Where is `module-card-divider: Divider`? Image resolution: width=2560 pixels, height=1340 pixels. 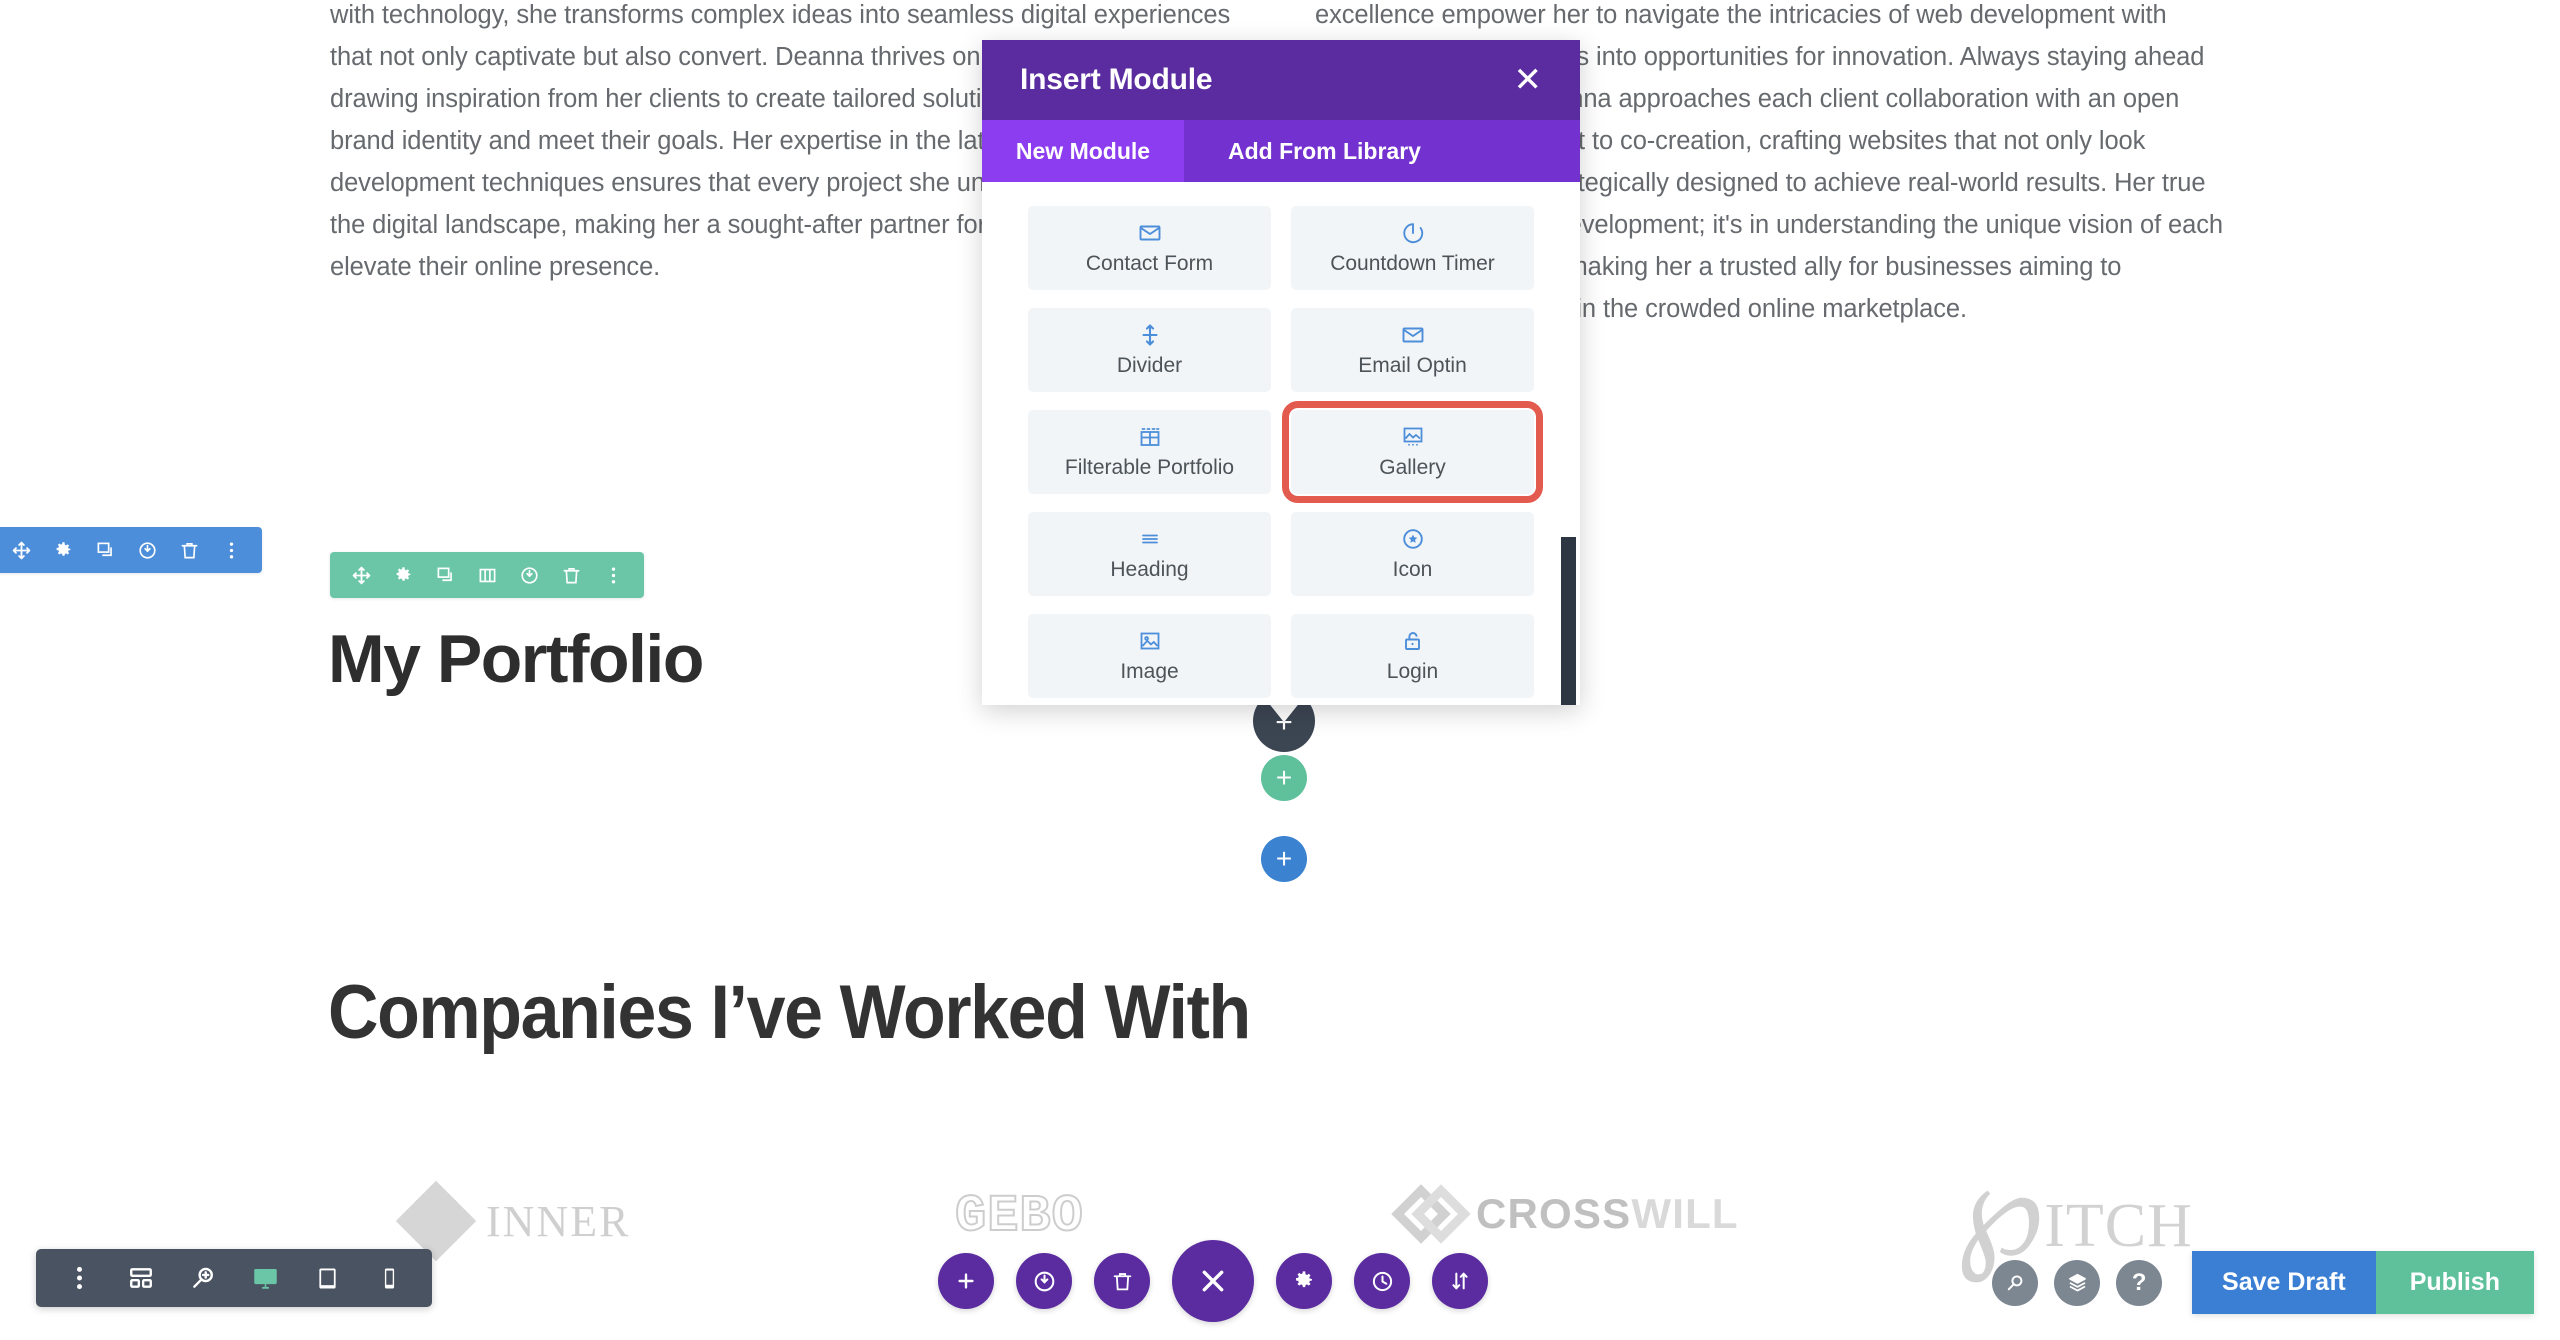 module-card-divider: Divider is located at coordinates (1149, 350).